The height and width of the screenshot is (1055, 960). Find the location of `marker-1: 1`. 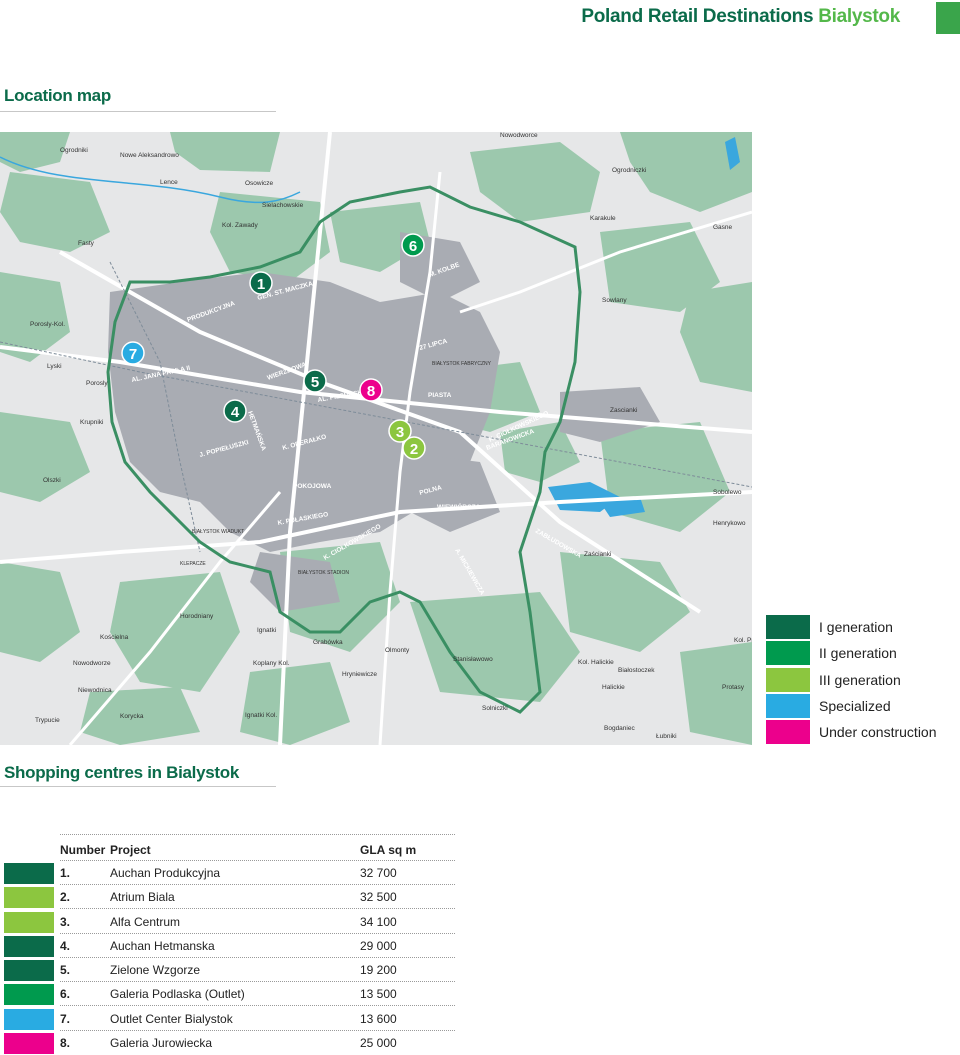

marker-1: 1 is located at coordinates (261, 283).